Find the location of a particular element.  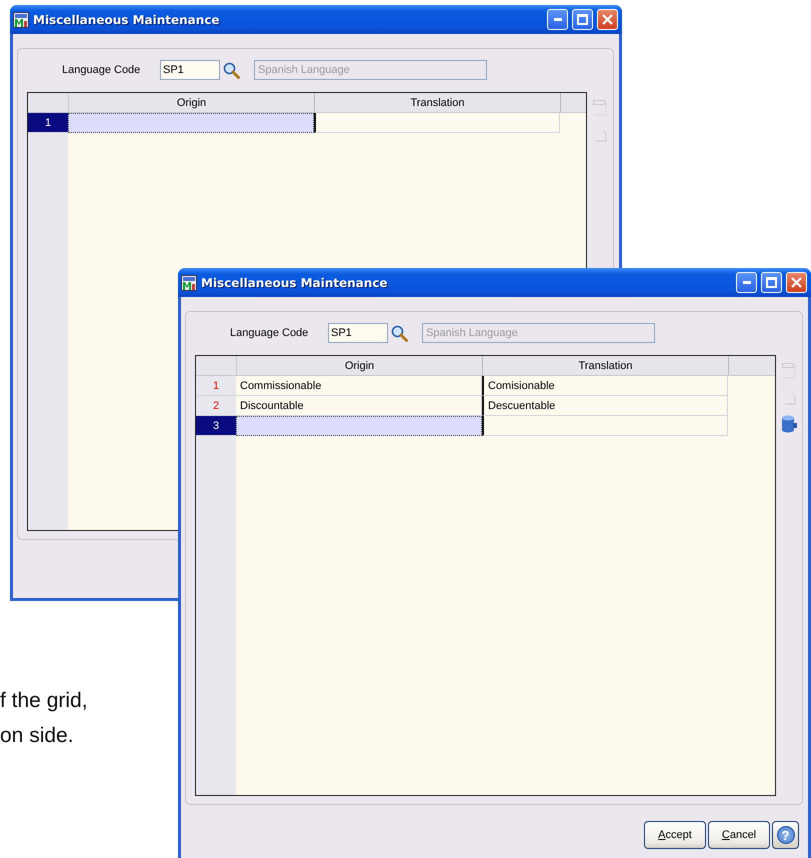

table-cell: Commissionable is located at coordinates (359, 386).